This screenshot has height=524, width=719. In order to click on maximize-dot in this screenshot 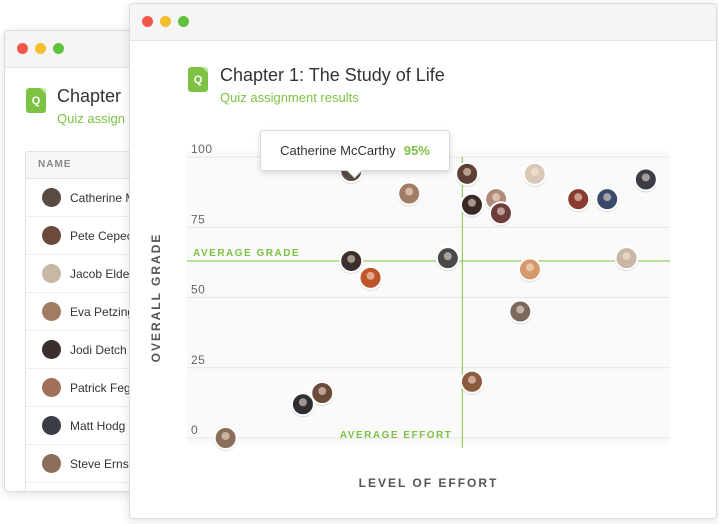, I will do `click(58, 48)`.